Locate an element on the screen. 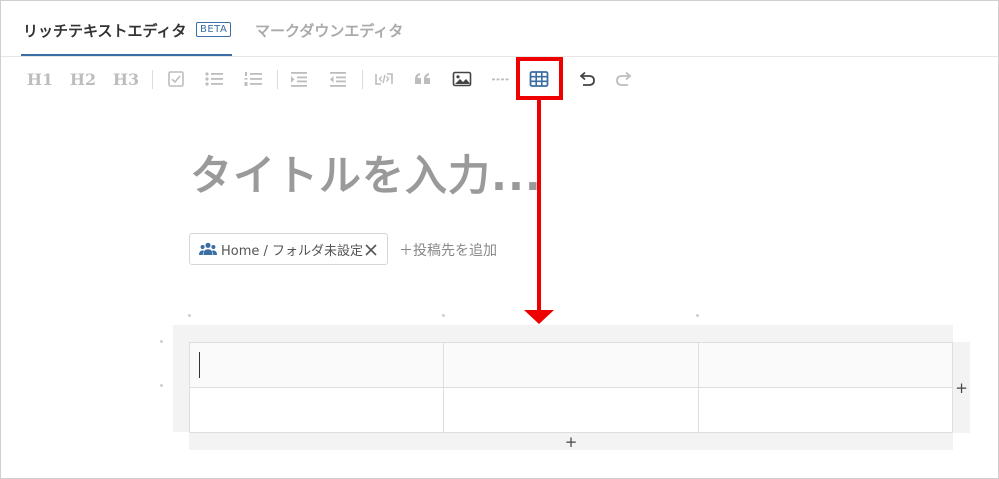  image-button is located at coordinates (462, 79).